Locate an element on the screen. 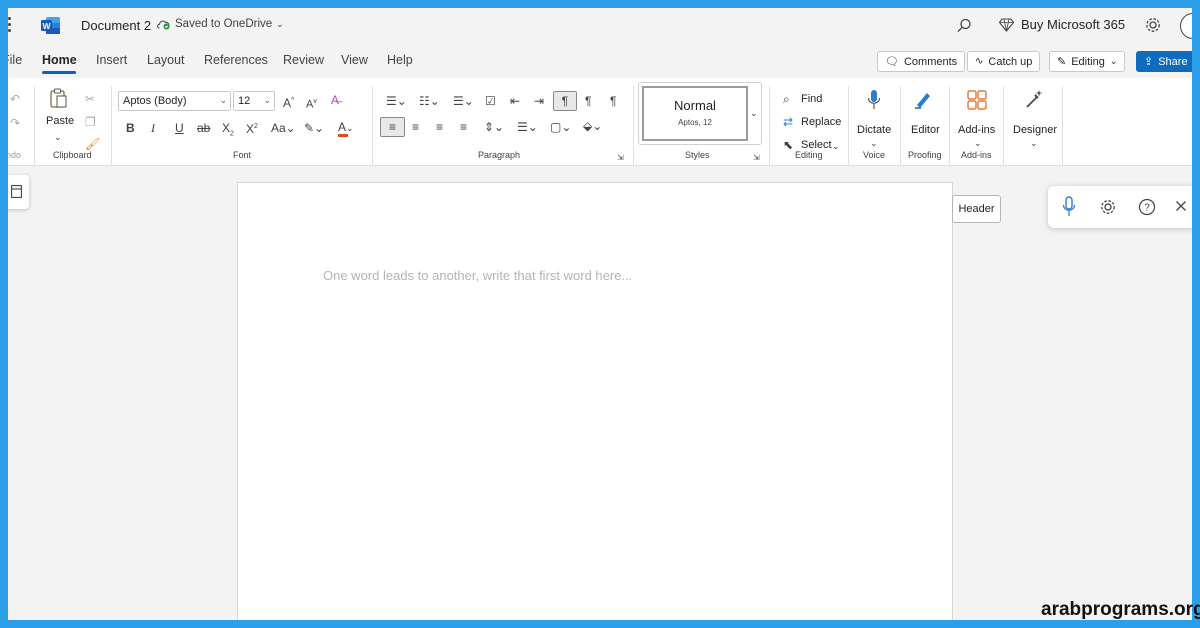  underline-icon: U is located at coordinates (179, 128).